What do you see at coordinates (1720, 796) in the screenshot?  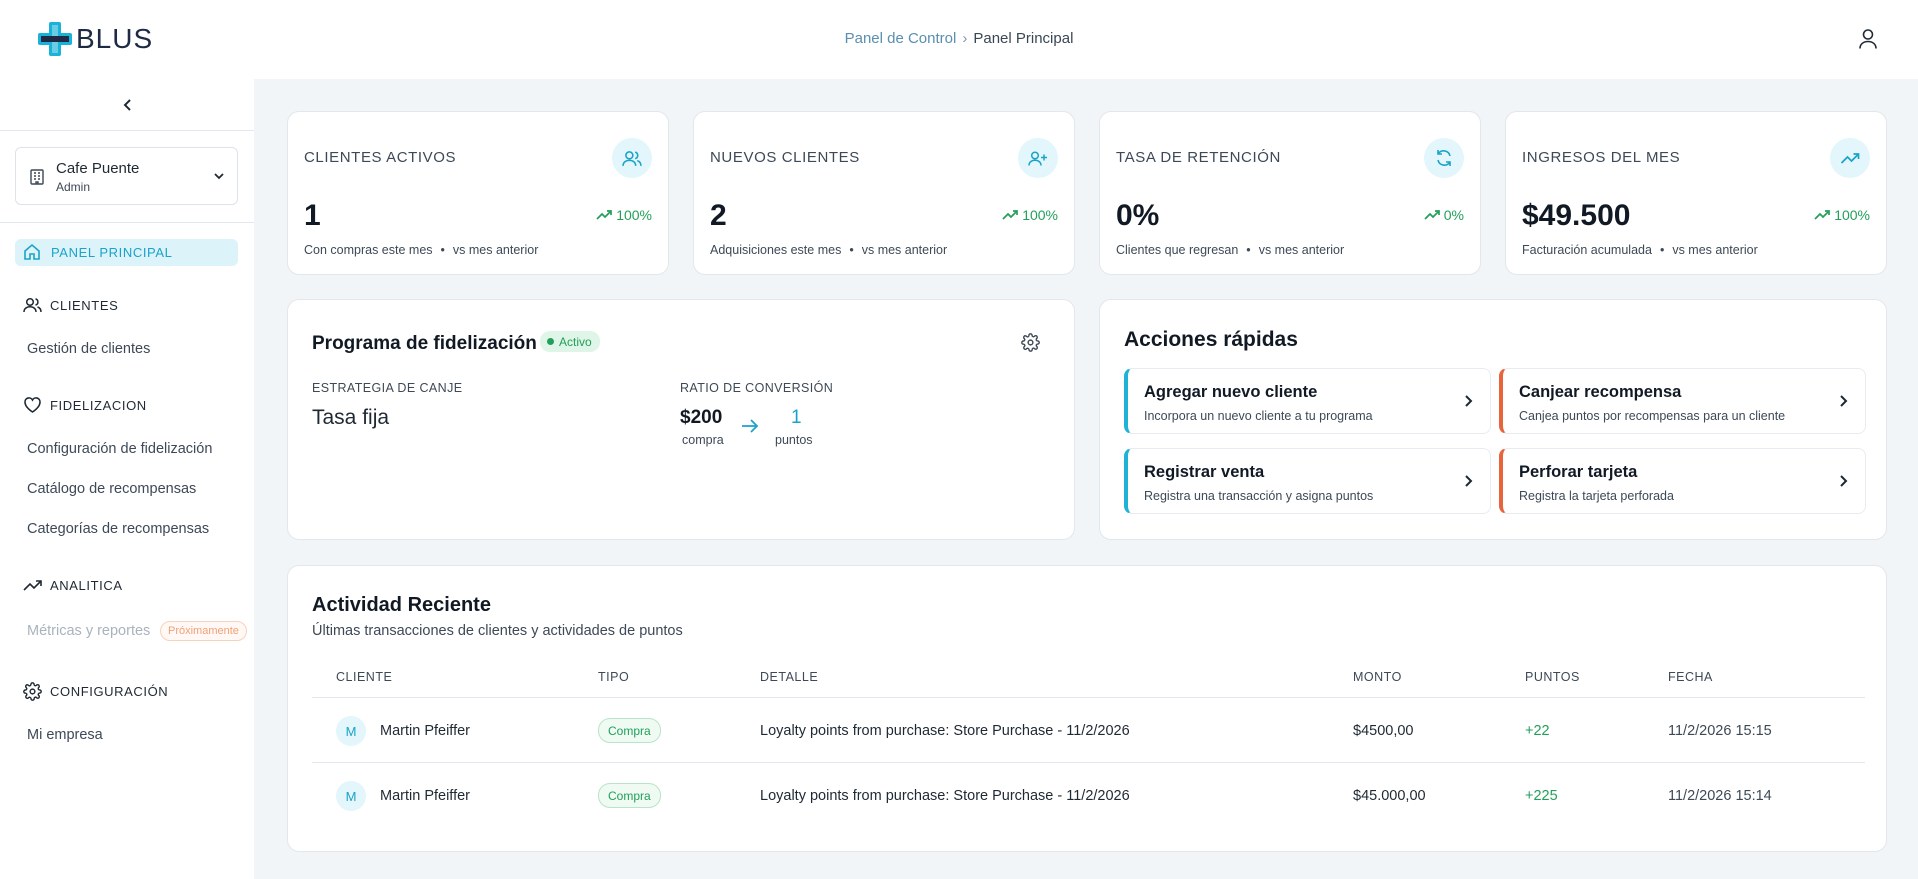 I see `date: 11/2/2026 15:14` at bounding box center [1720, 796].